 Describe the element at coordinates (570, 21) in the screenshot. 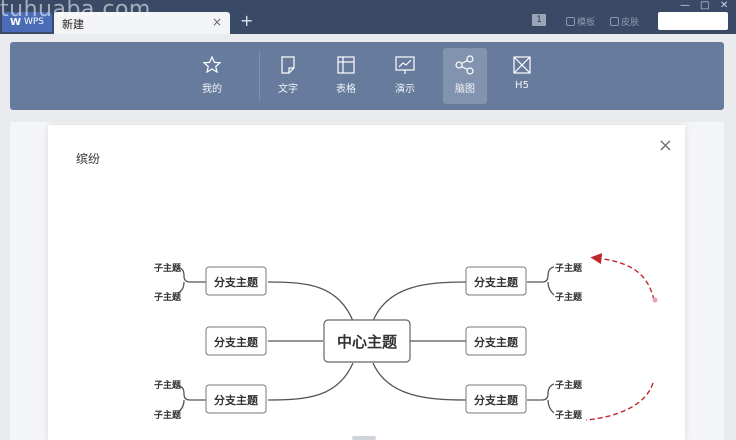

I see `template-icon` at that location.